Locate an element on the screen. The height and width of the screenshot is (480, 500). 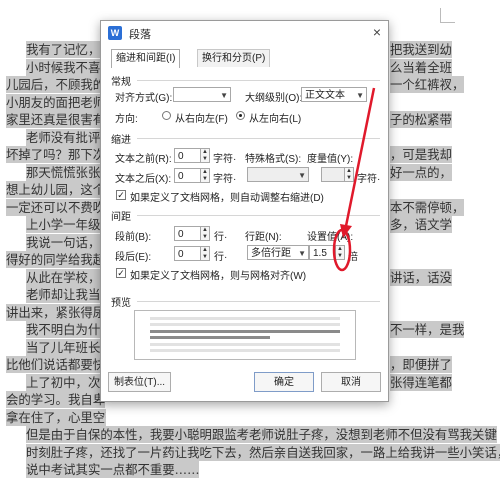
indent-after-spinner: ▲ ▼ is located at coordinates (205, 175).